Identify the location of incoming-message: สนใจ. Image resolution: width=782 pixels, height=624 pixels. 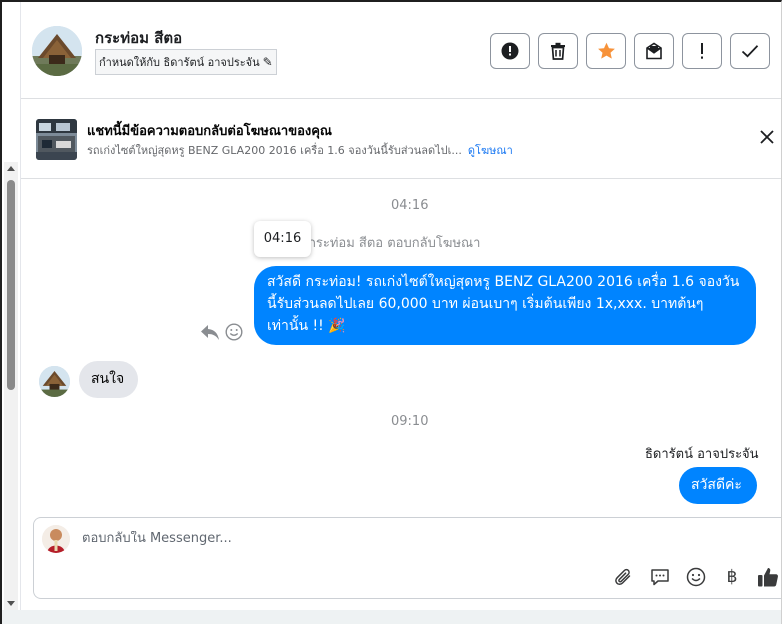
(108, 379).